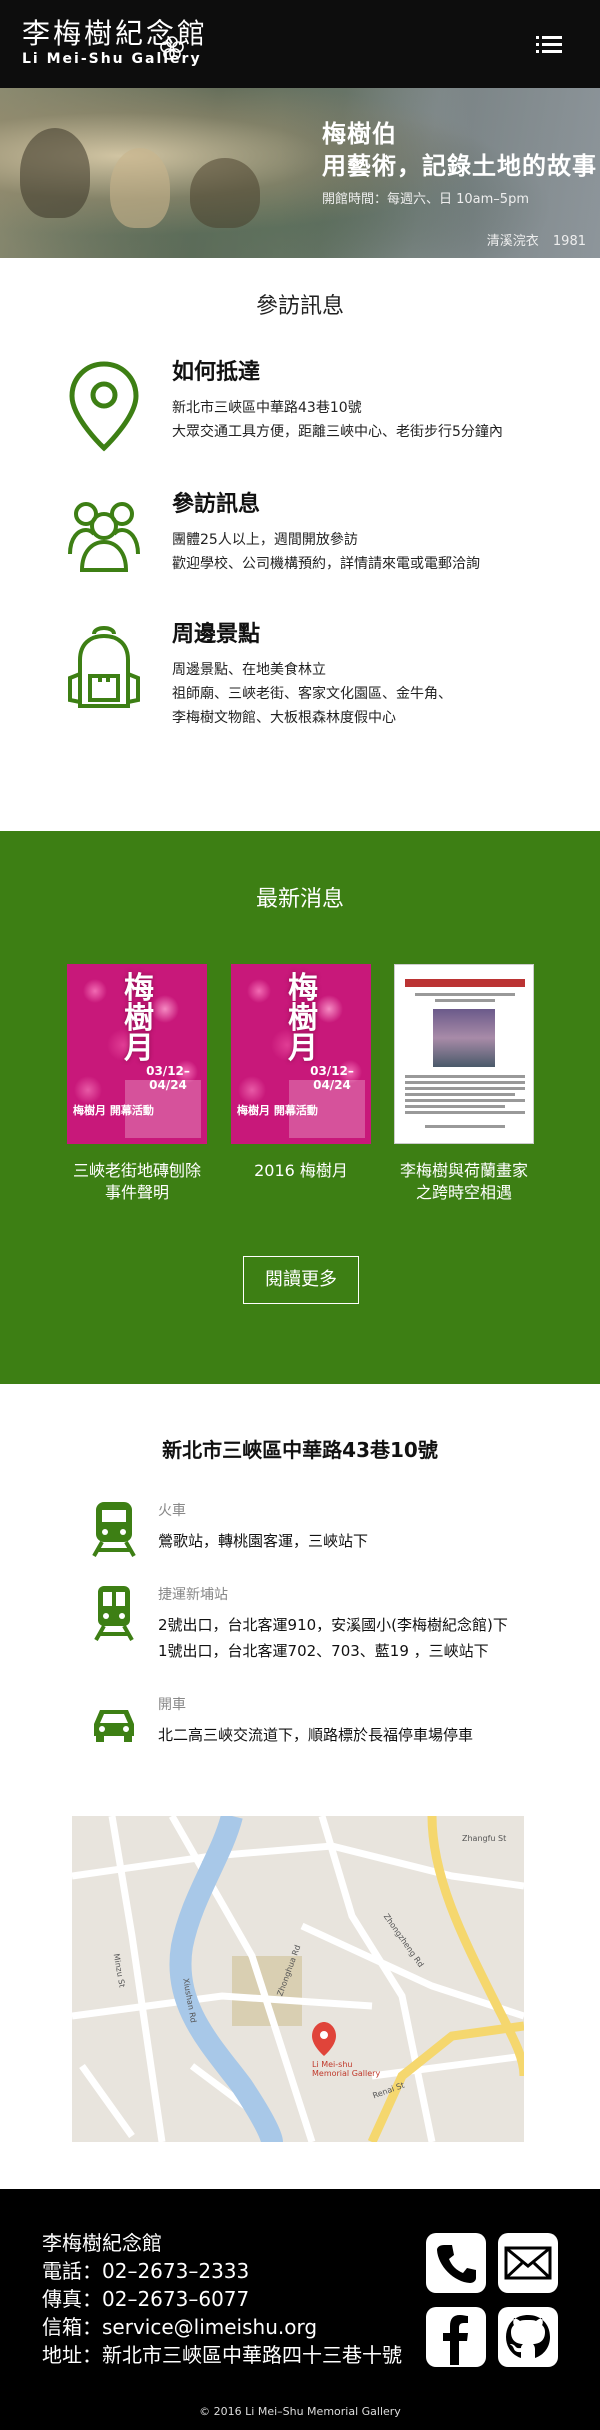  Describe the element at coordinates (549, 45) in the screenshot. I see `hamburger-menu-icon` at that location.